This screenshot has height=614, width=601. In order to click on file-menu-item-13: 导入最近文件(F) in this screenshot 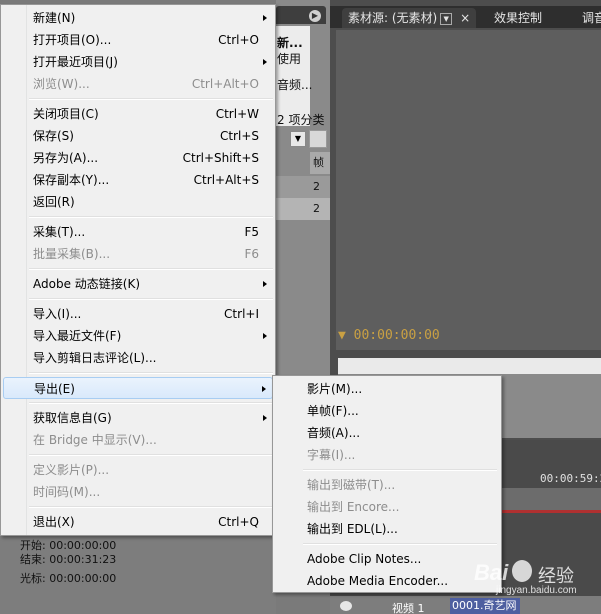, I will do `click(138, 336)`.